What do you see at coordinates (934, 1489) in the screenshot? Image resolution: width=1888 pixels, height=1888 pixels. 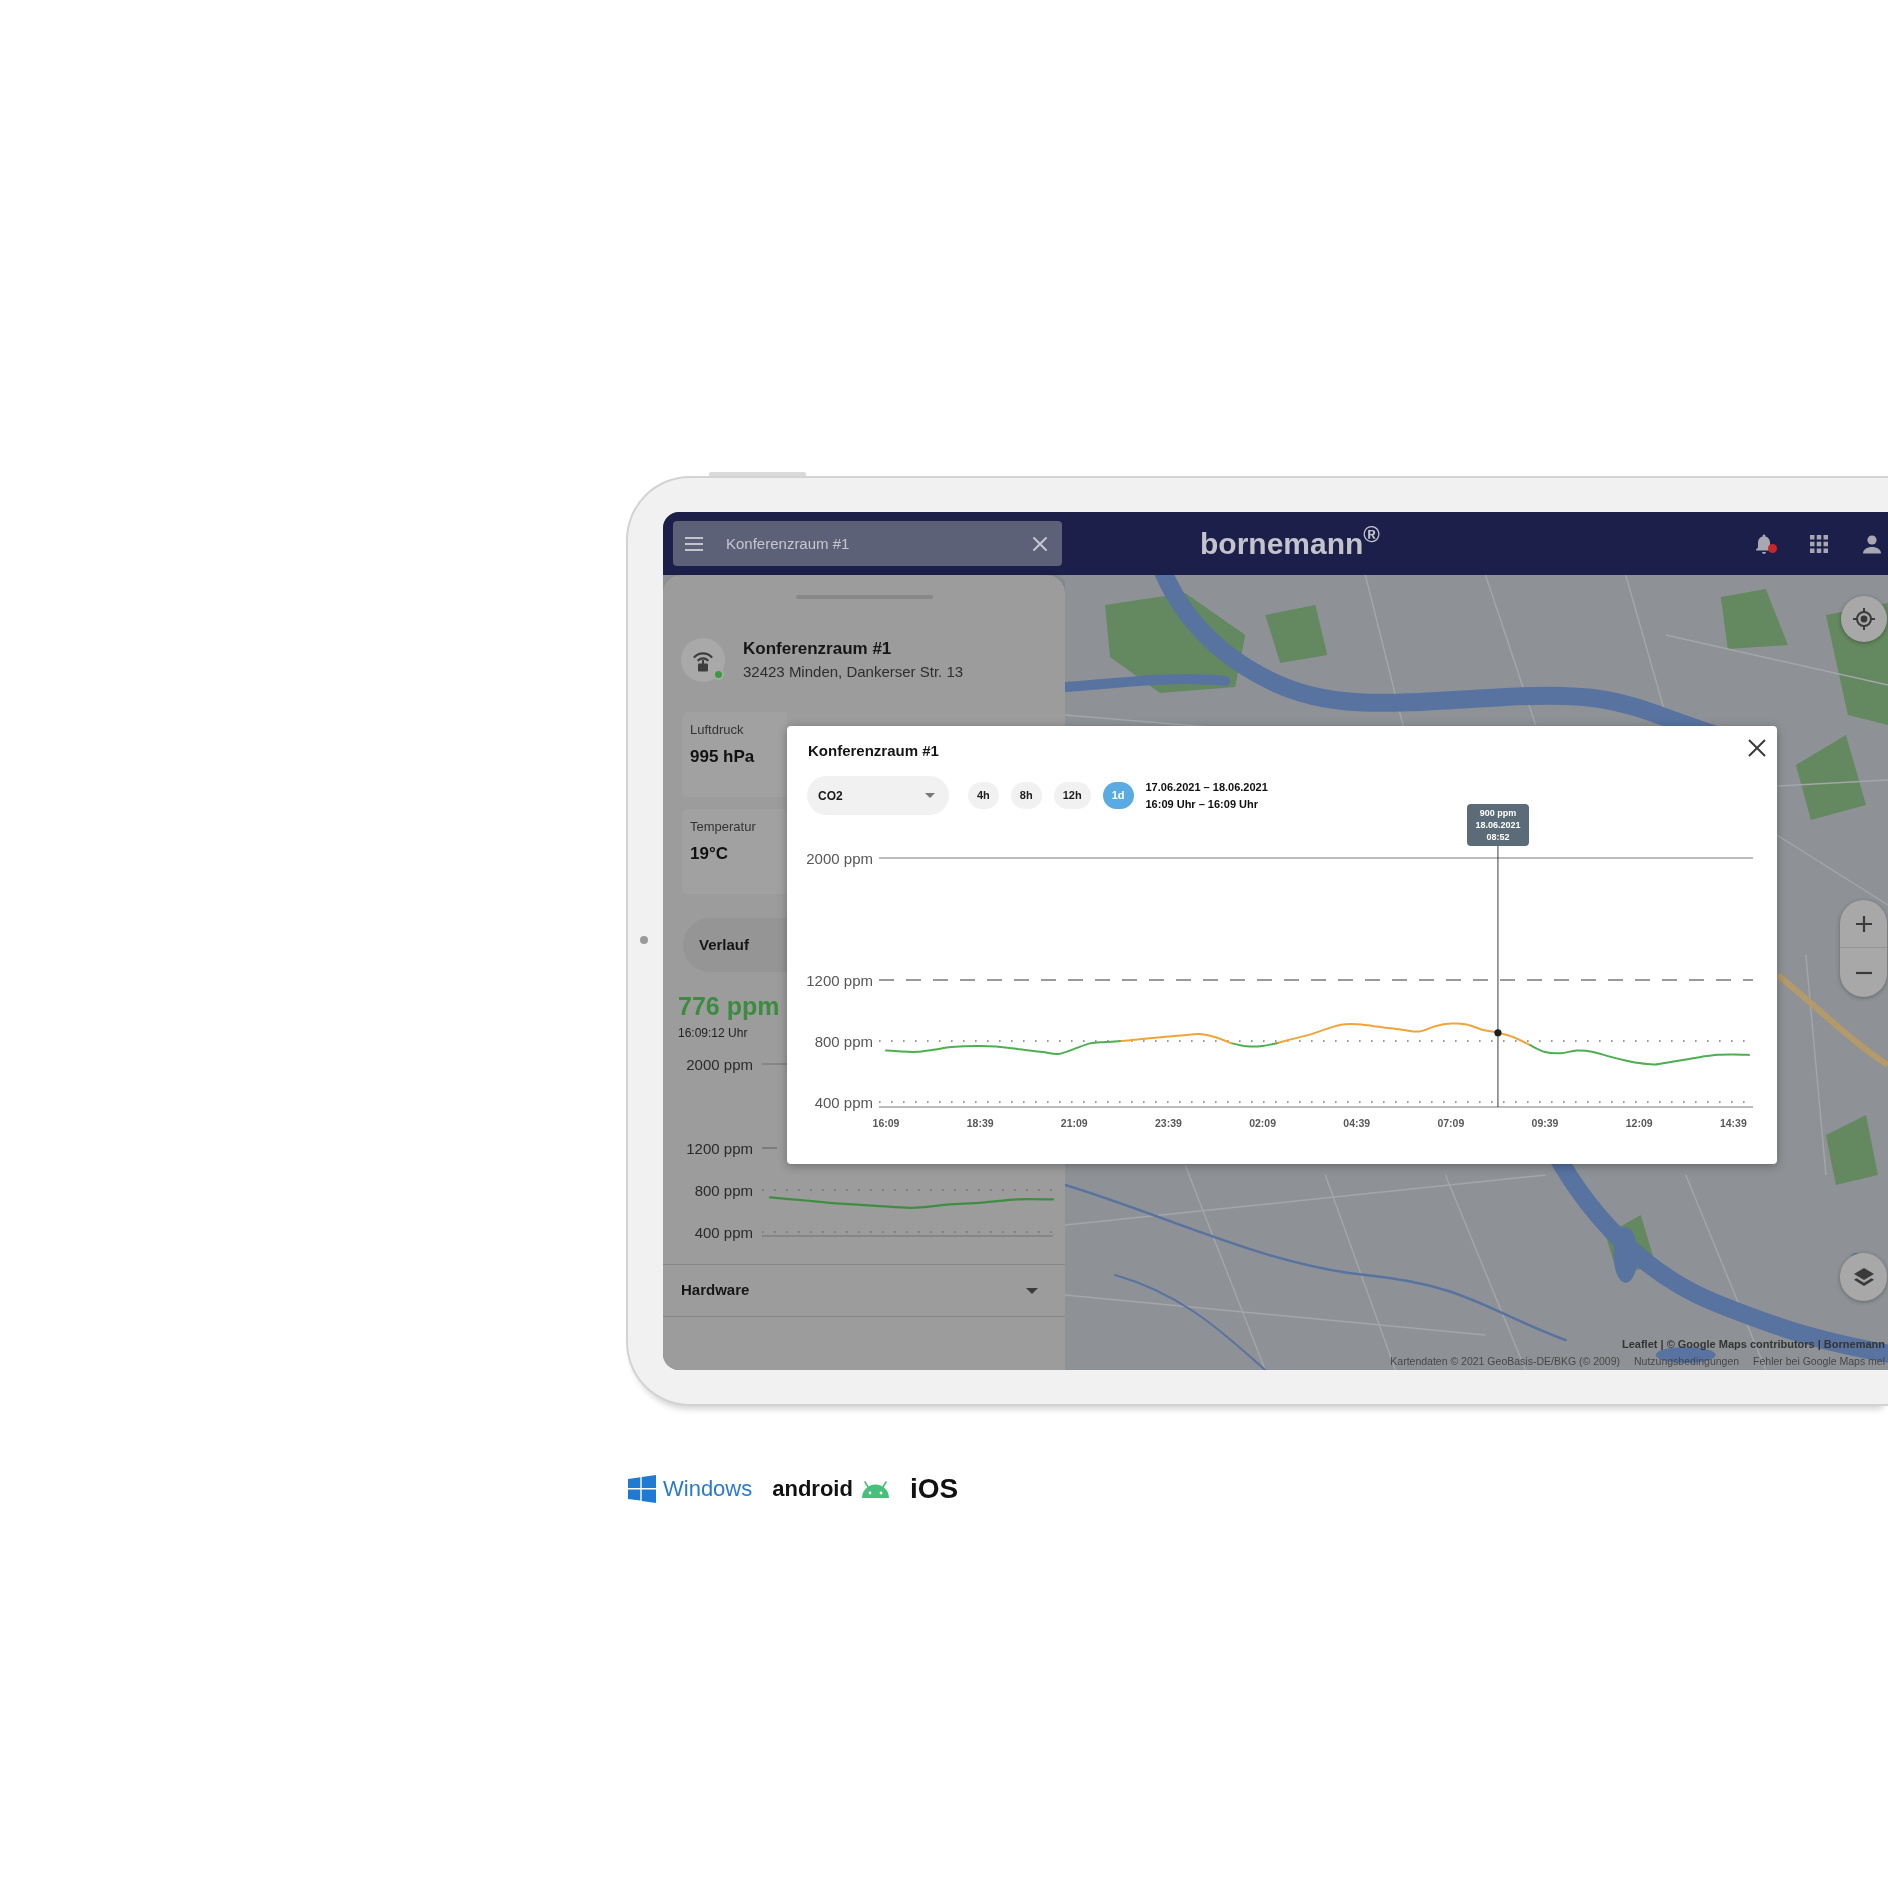 I see `platform-name: iOS` at bounding box center [934, 1489].